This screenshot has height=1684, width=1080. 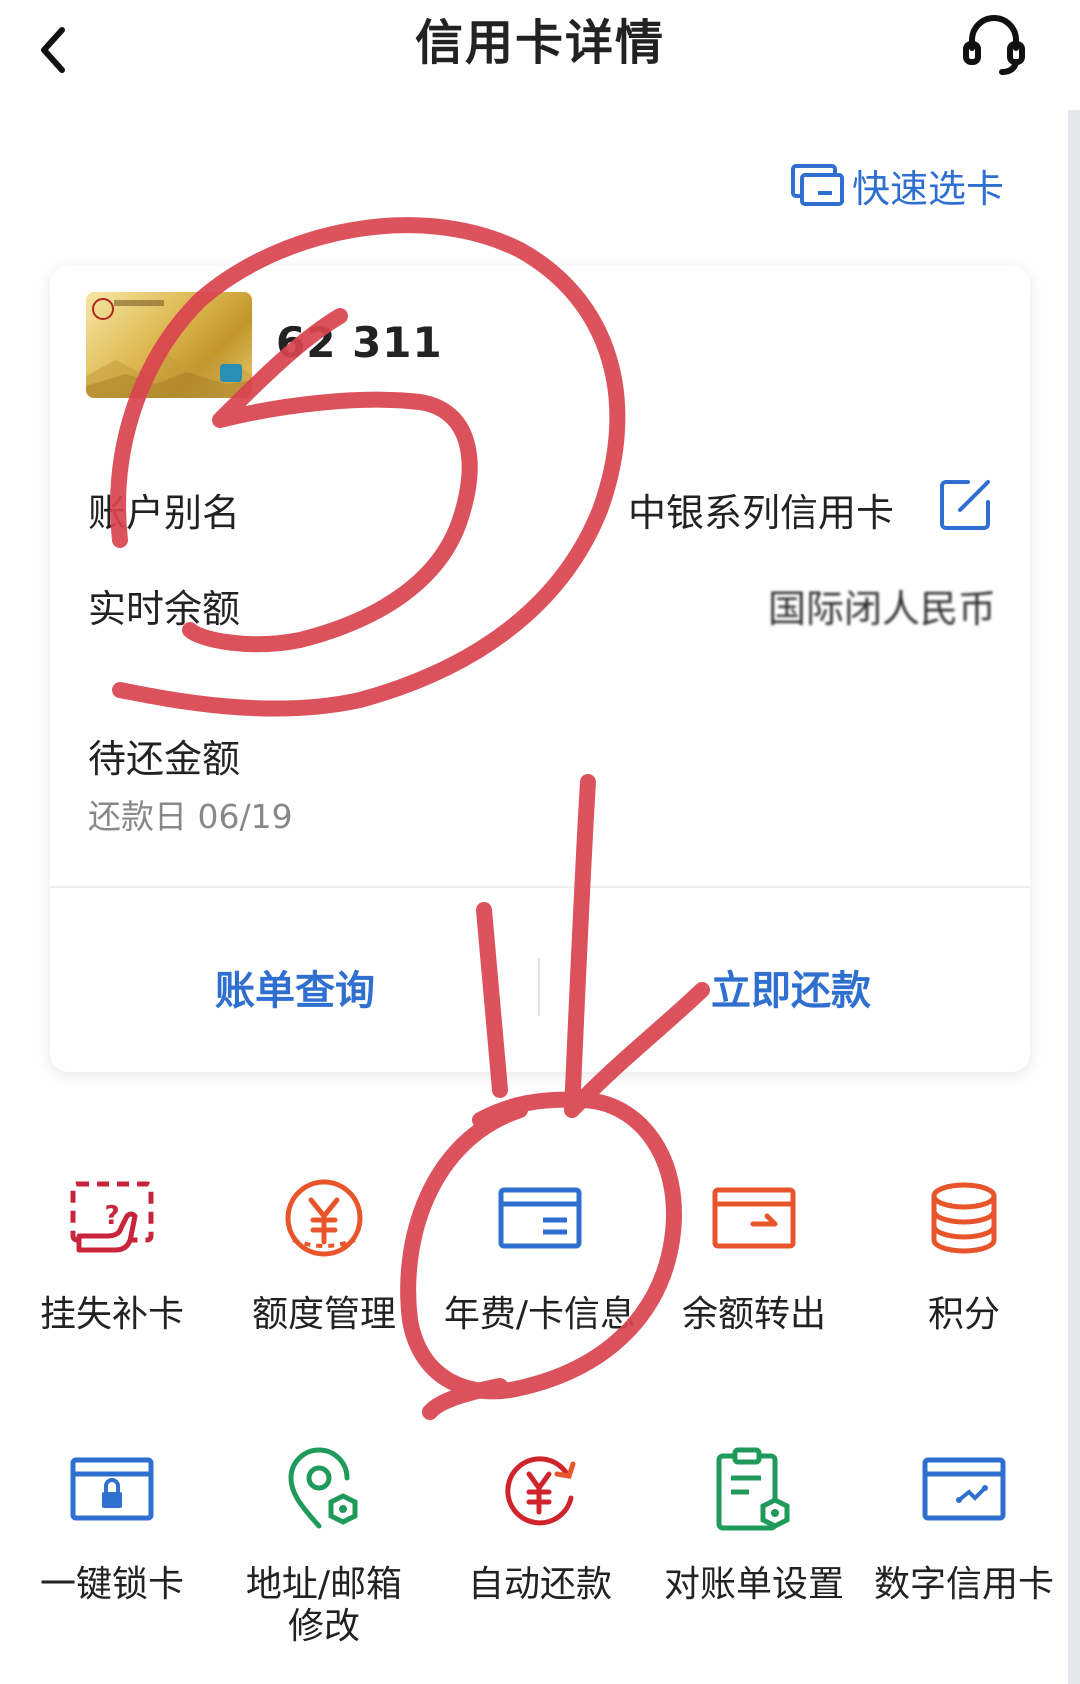 What do you see at coordinates (539, 987) in the screenshot?
I see `action-separator` at bounding box center [539, 987].